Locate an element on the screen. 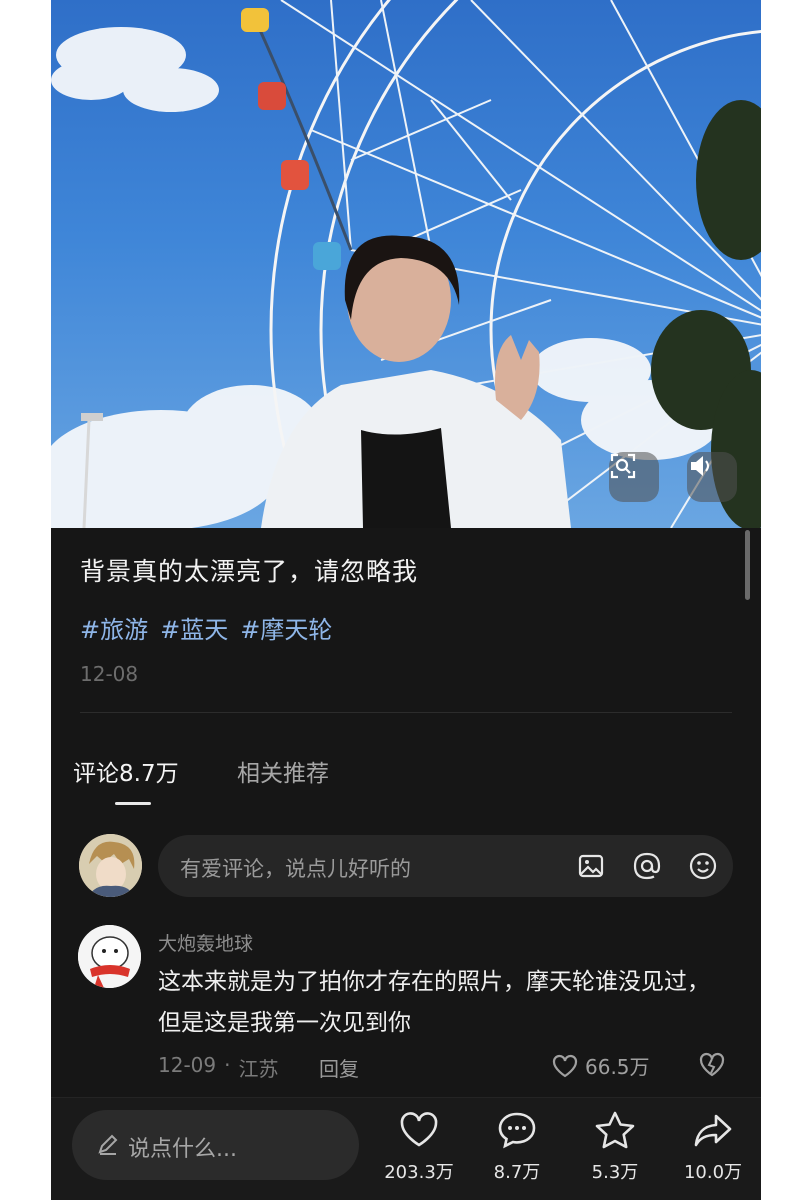  pen-icon is located at coordinates (108, 1144).